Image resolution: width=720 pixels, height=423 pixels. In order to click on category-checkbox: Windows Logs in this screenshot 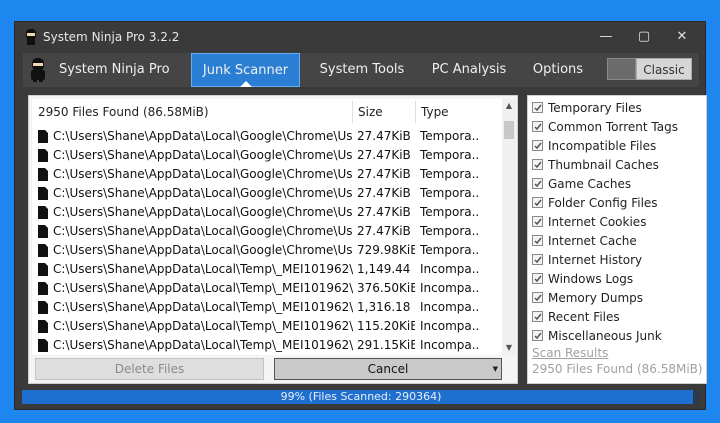, I will do `click(617, 280)`.